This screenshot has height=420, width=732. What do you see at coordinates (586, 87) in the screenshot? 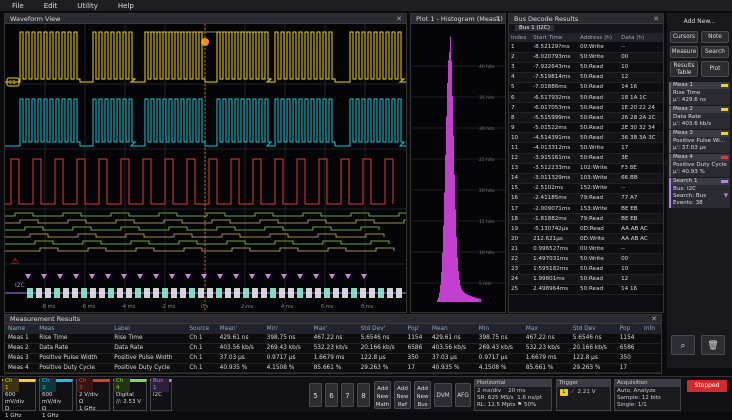
I see `table-row: 5 -7.01886ms 50:Read 14 16` at bounding box center [586, 87].